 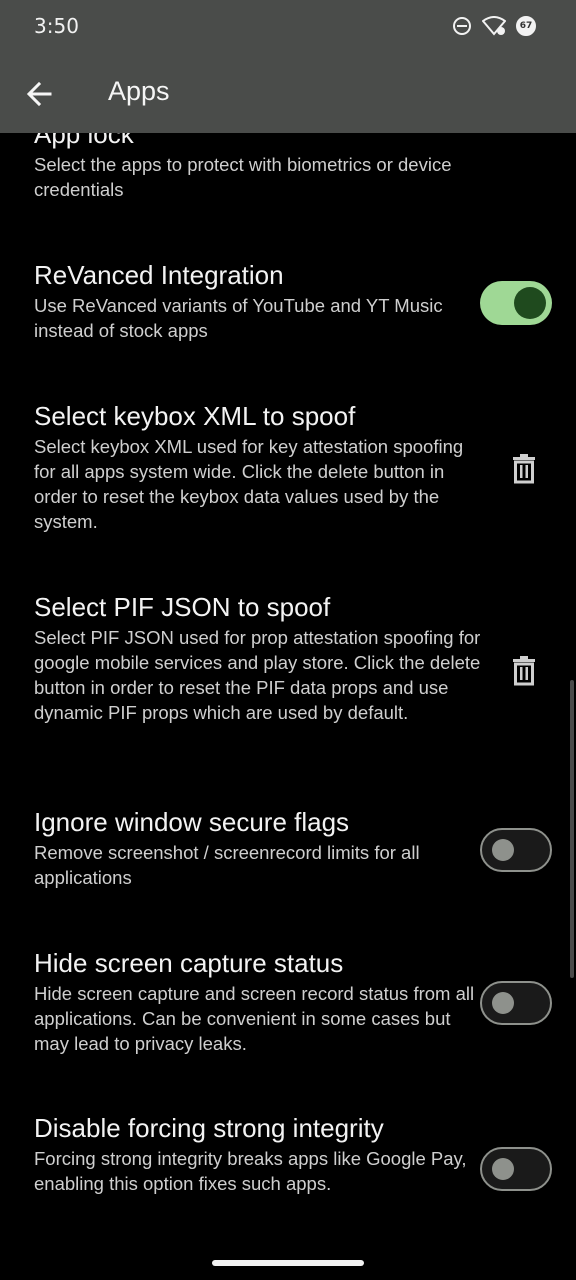 I want to click on back-arrow-icon, so click(x=39, y=94).